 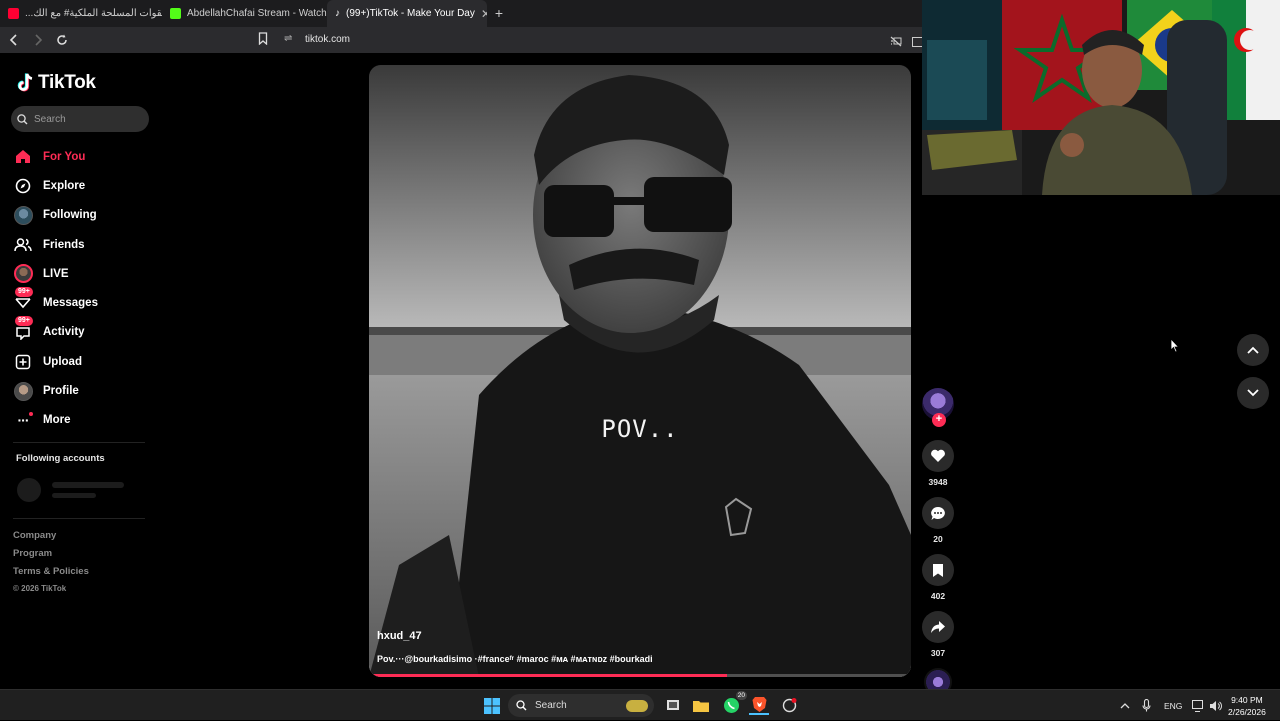 I want to click on task-view-icon, so click(x=673, y=705).